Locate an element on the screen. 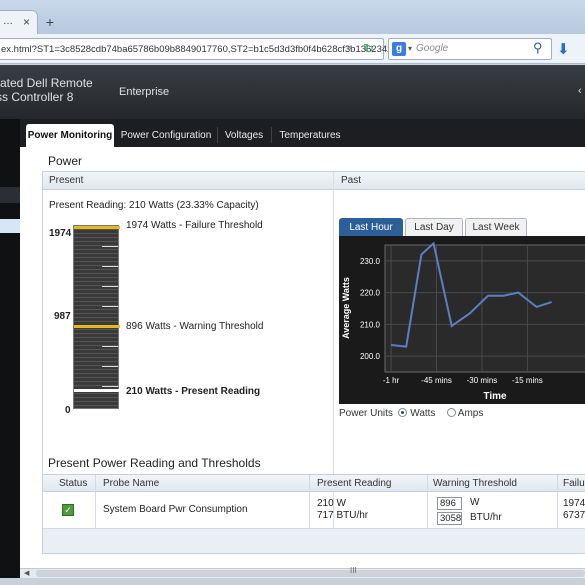  gauge-max-label: 1974 is located at coordinates (60, 233).